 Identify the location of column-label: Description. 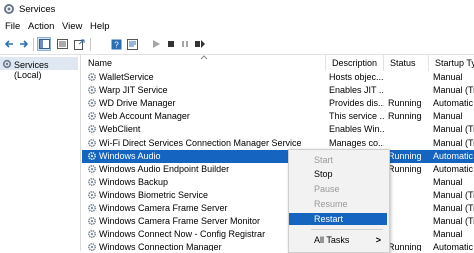
(355, 63).